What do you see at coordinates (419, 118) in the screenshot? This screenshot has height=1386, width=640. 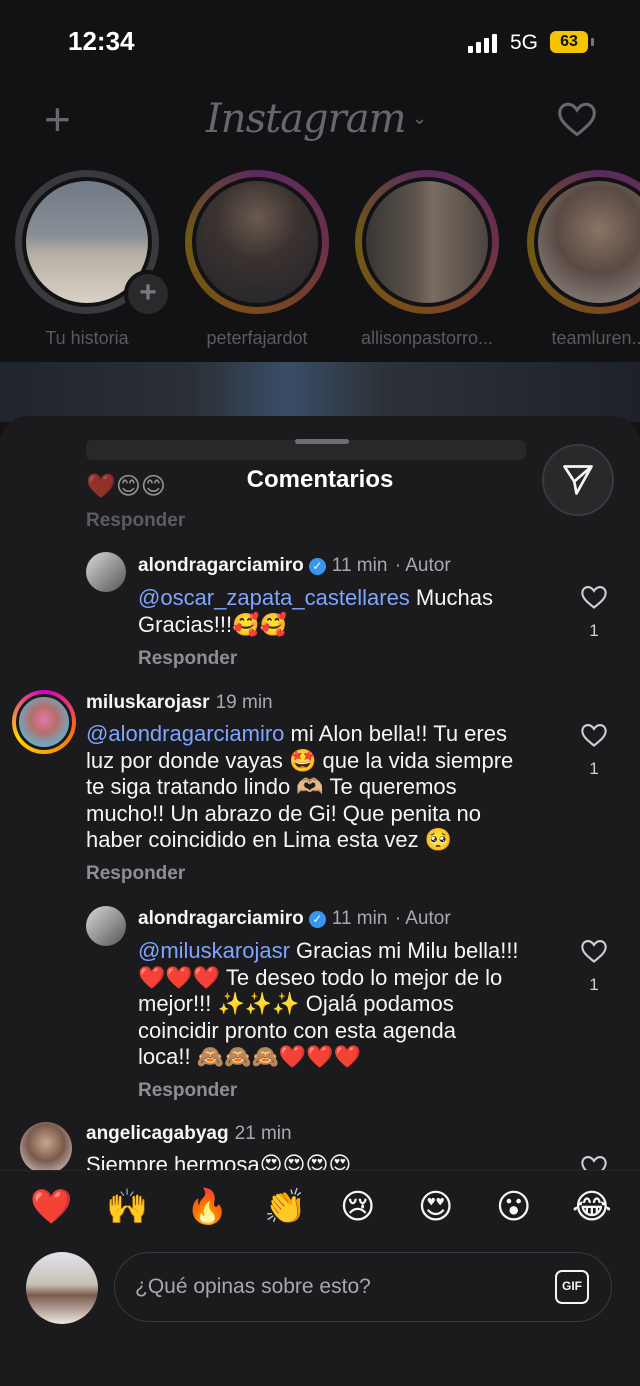 I see `chevron-down-icon: ⌄` at bounding box center [419, 118].